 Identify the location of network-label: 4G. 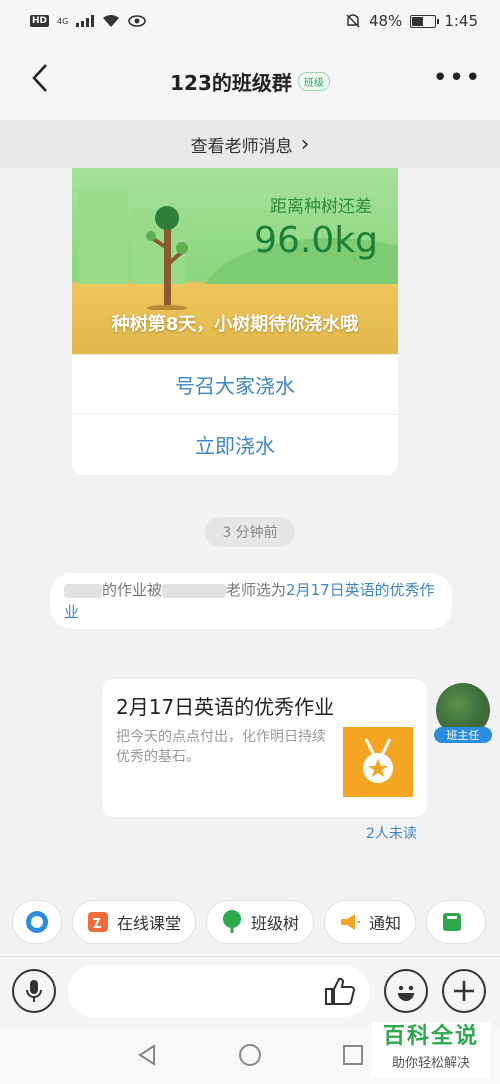
(63, 21).